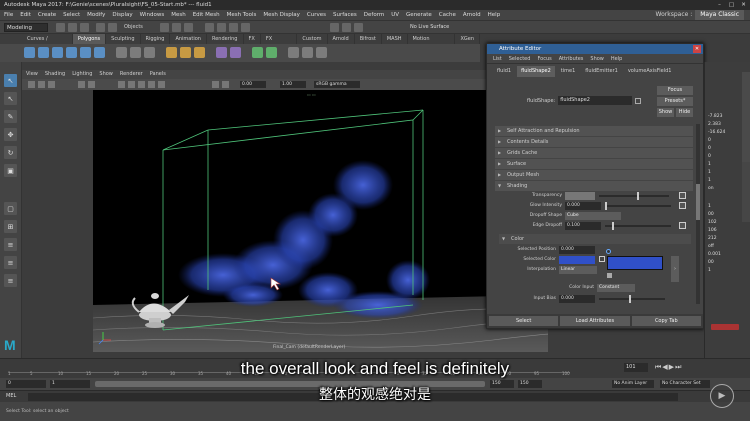 This screenshot has width=750, height=421. What do you see at coordinates (594, 164) in the screenshot?
I see `ae-section-surface: Surface` at bounding box center [594, 164].